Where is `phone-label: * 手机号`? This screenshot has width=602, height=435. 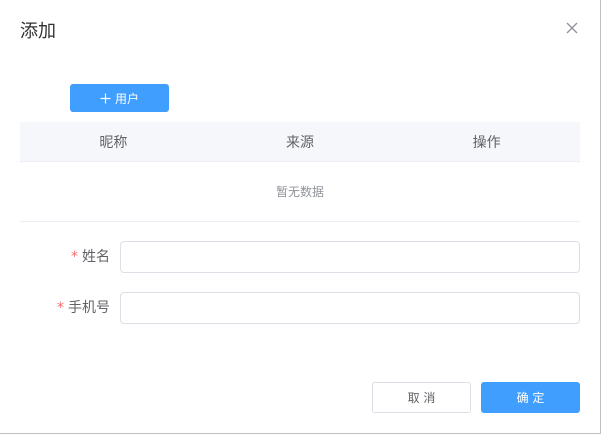 phone-label: * 手机号 is located at coordinates (83, 308).